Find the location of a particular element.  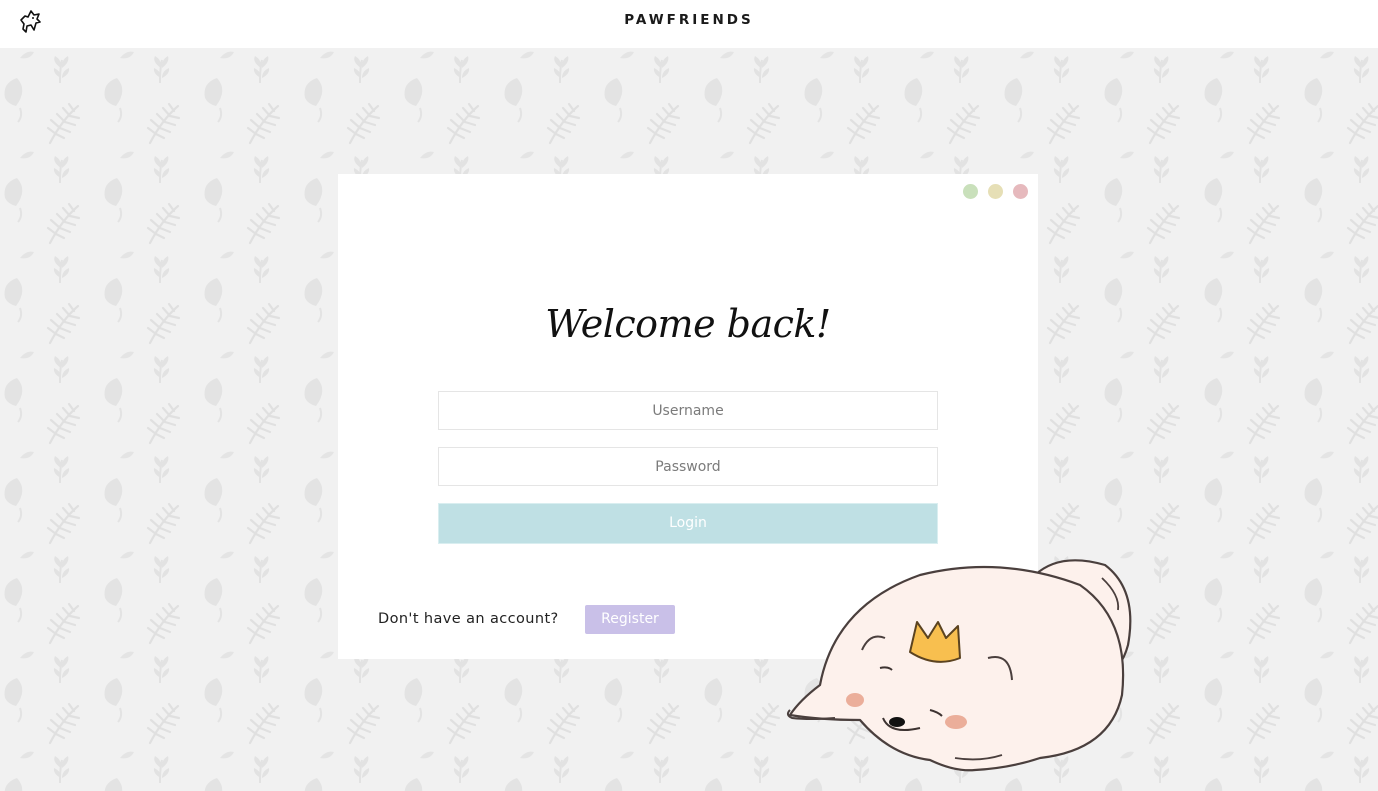

window-dot-green is located at coordinates (970, 191).